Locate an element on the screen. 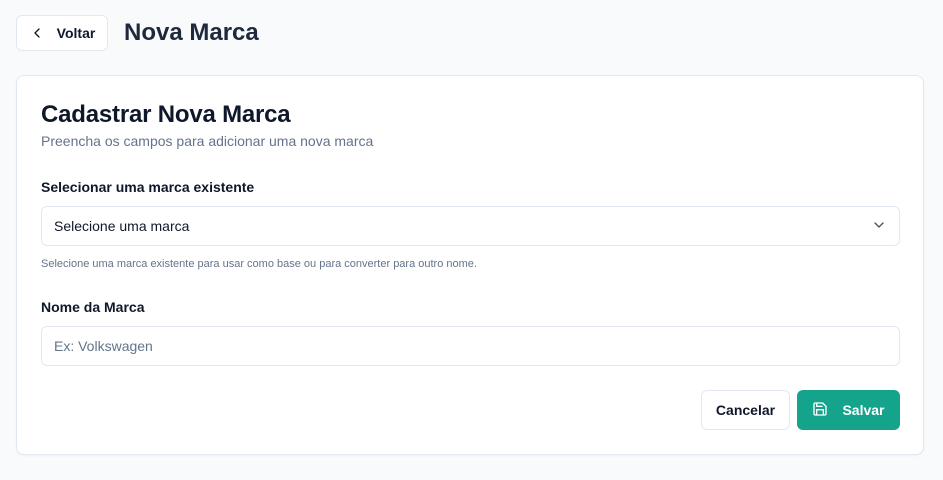 The width and height of the screenshot is (943, 480). chevron-down-icon is located at coordinates (879, 226).